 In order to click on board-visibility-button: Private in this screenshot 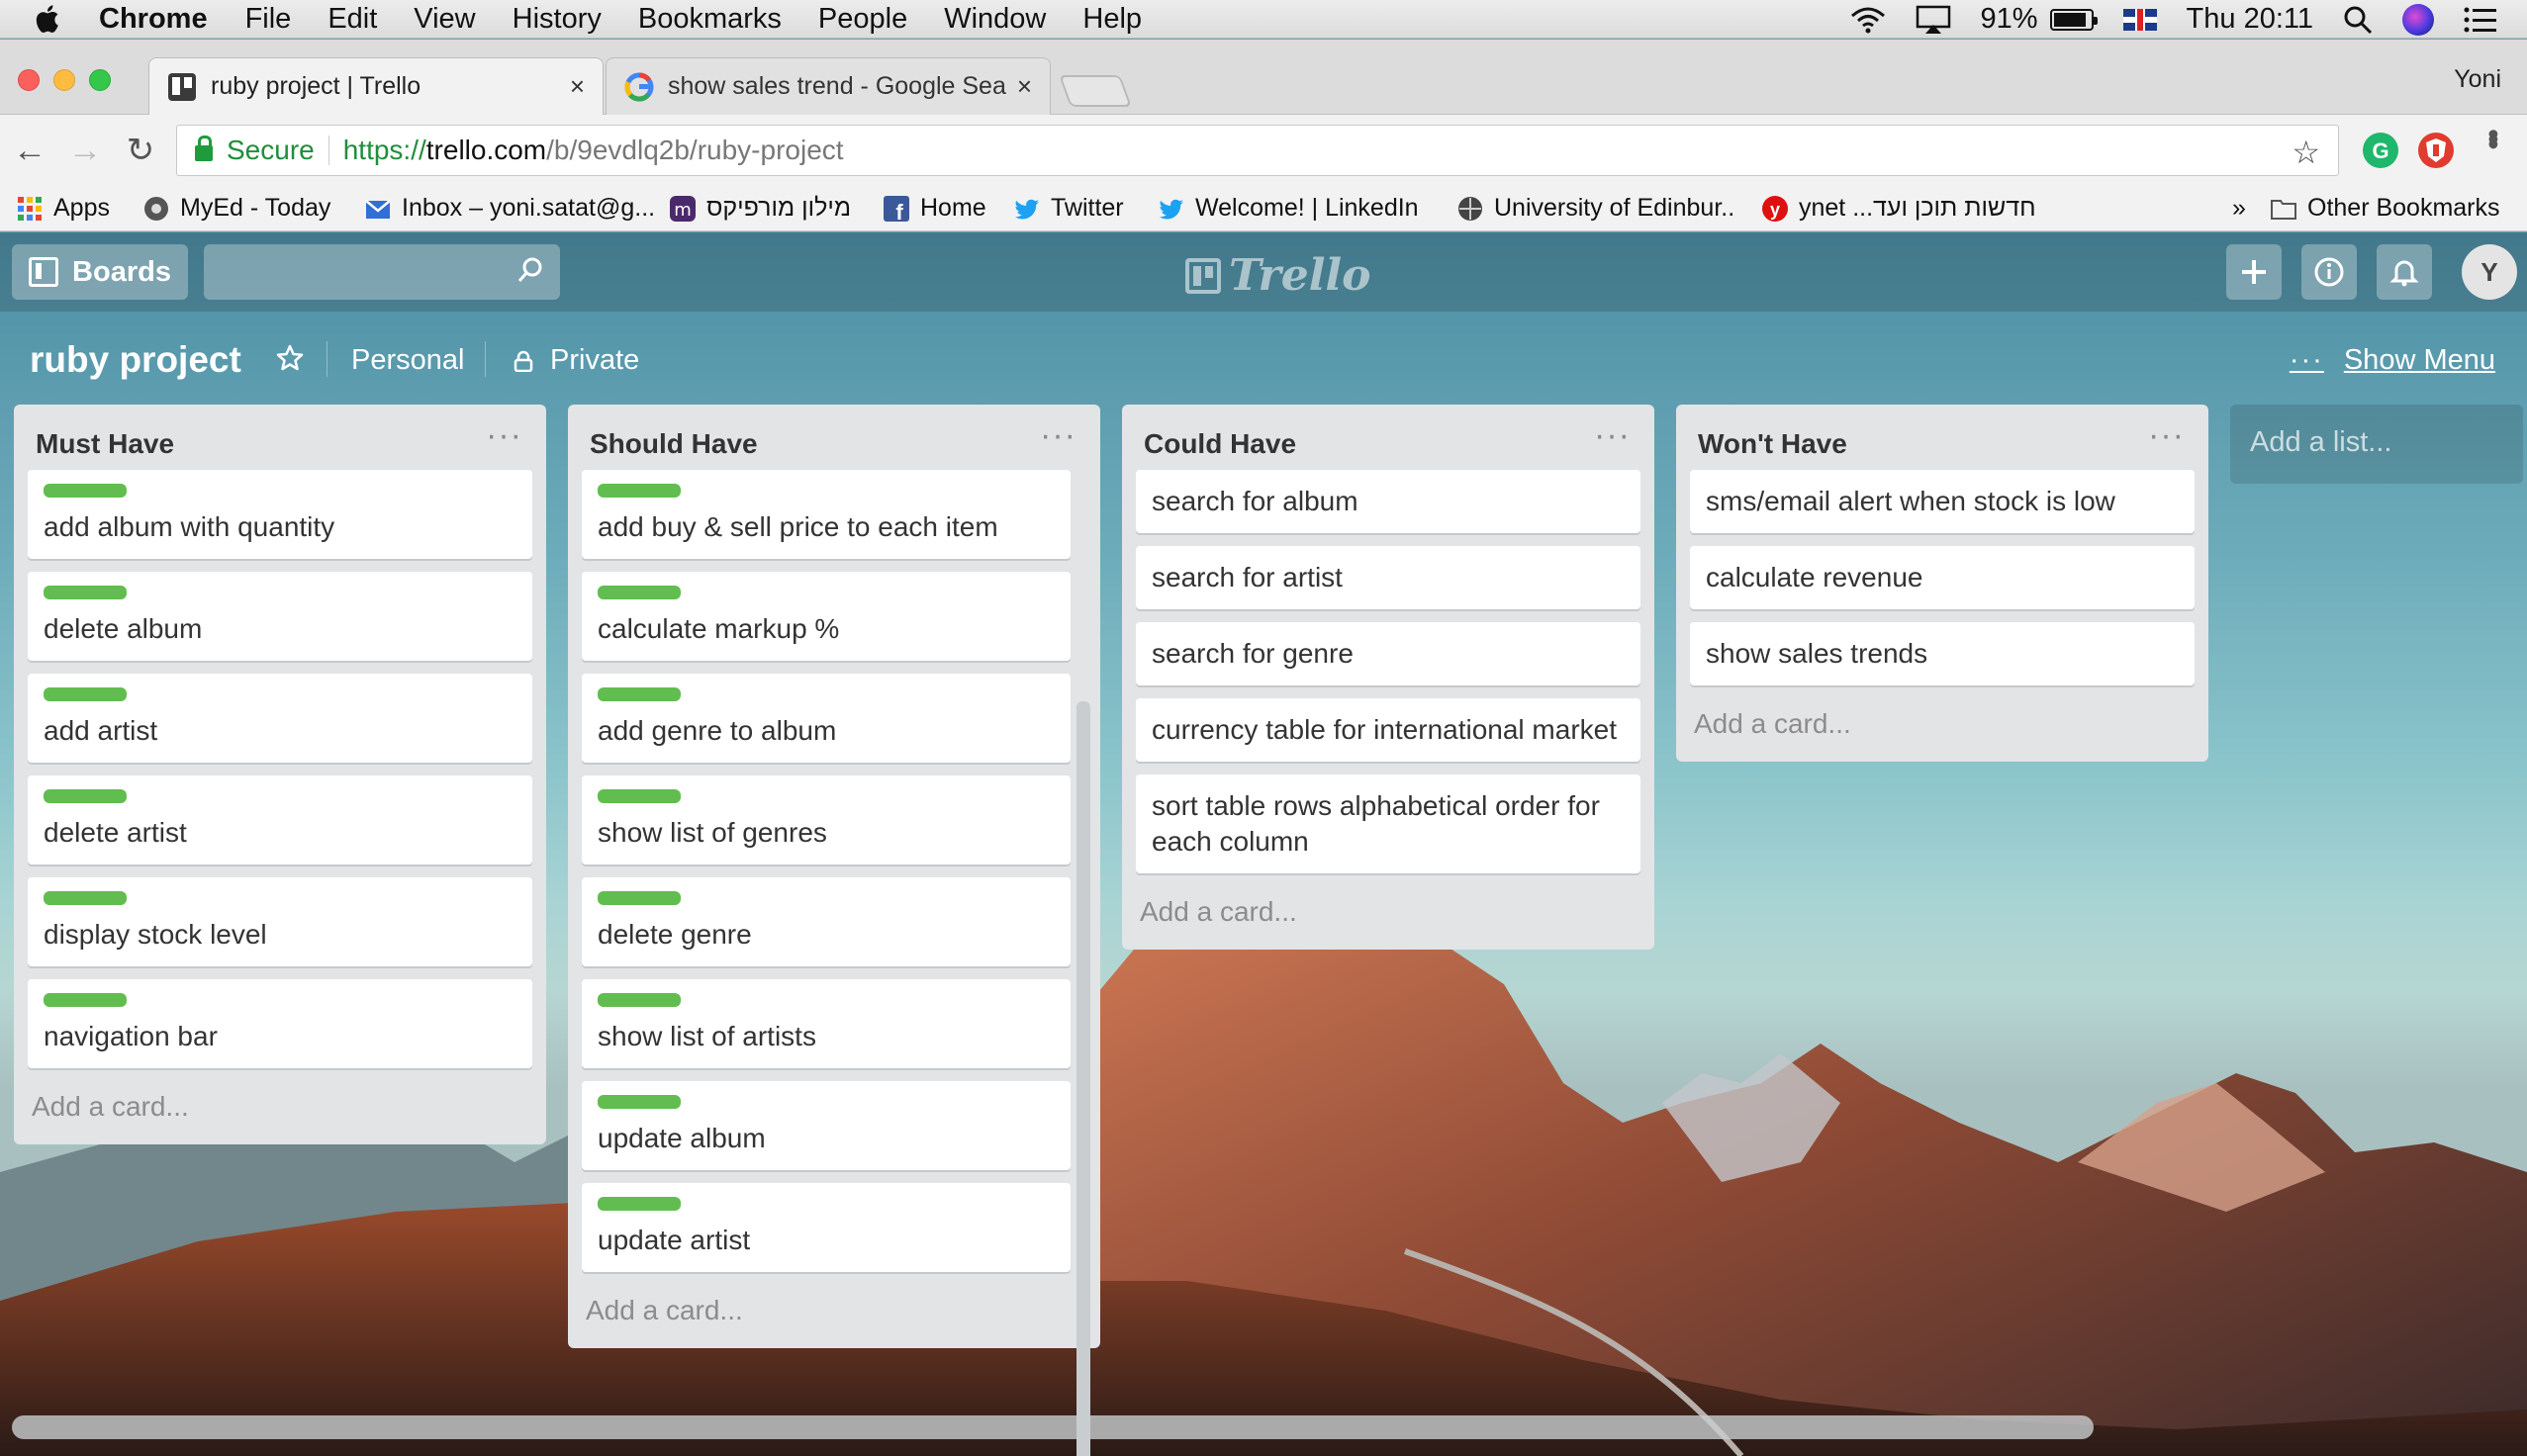, I will do `click(576, 360)`.